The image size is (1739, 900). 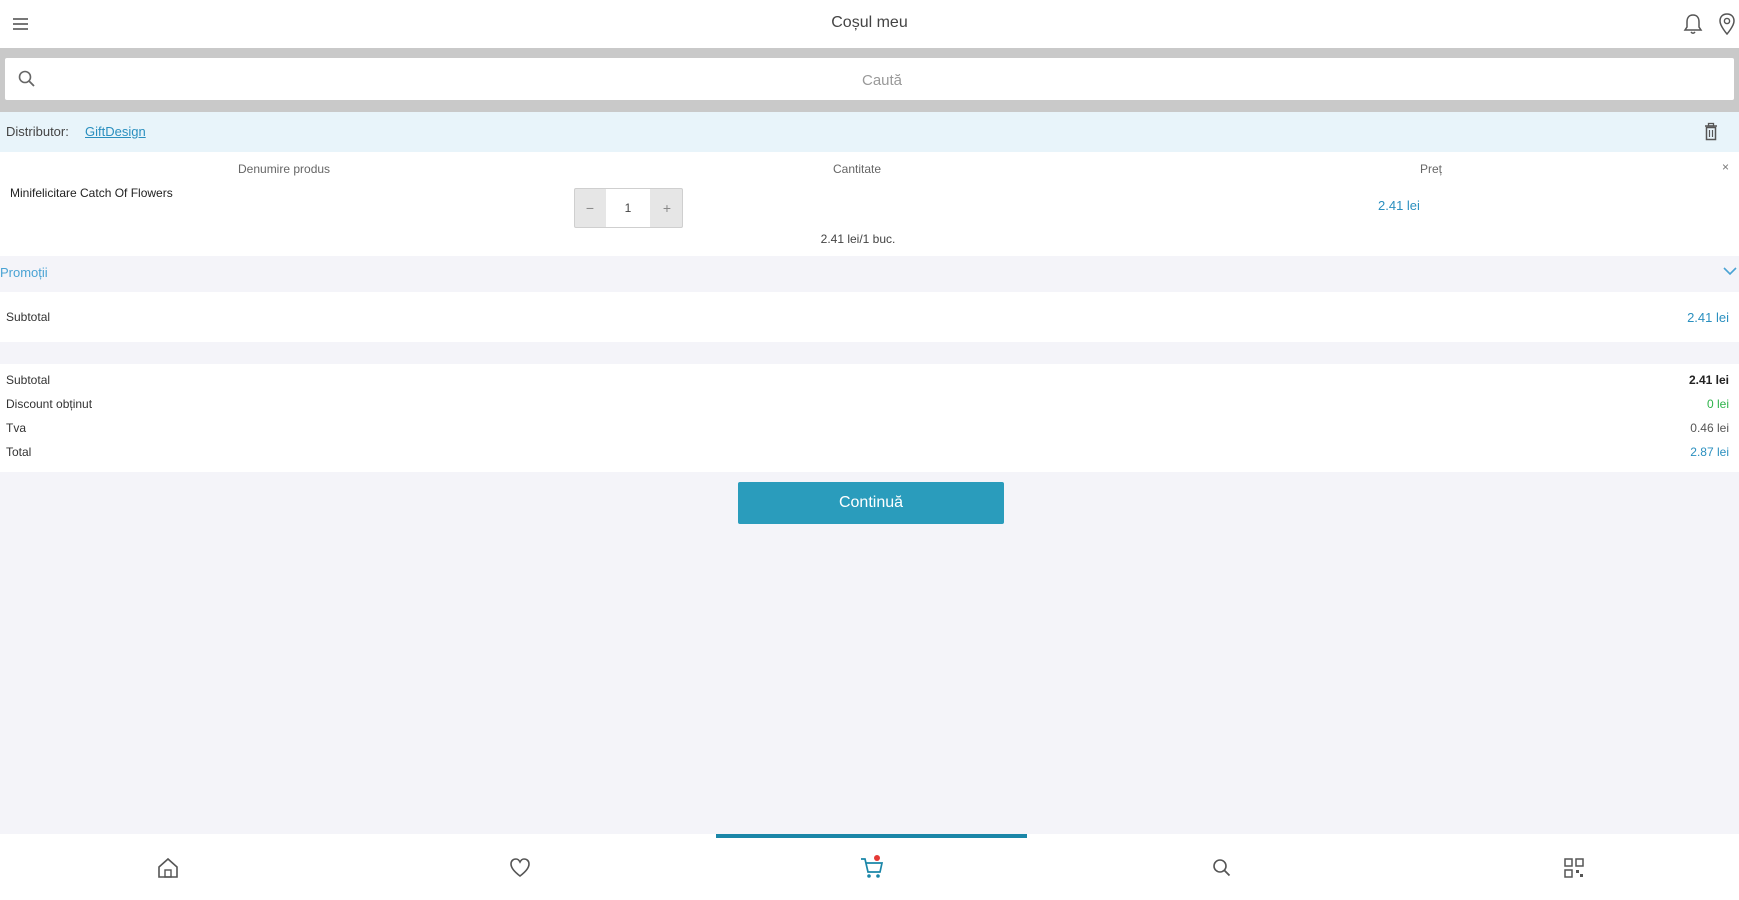 I want to click on qr-code-icon, so click(x=1574, y=868).